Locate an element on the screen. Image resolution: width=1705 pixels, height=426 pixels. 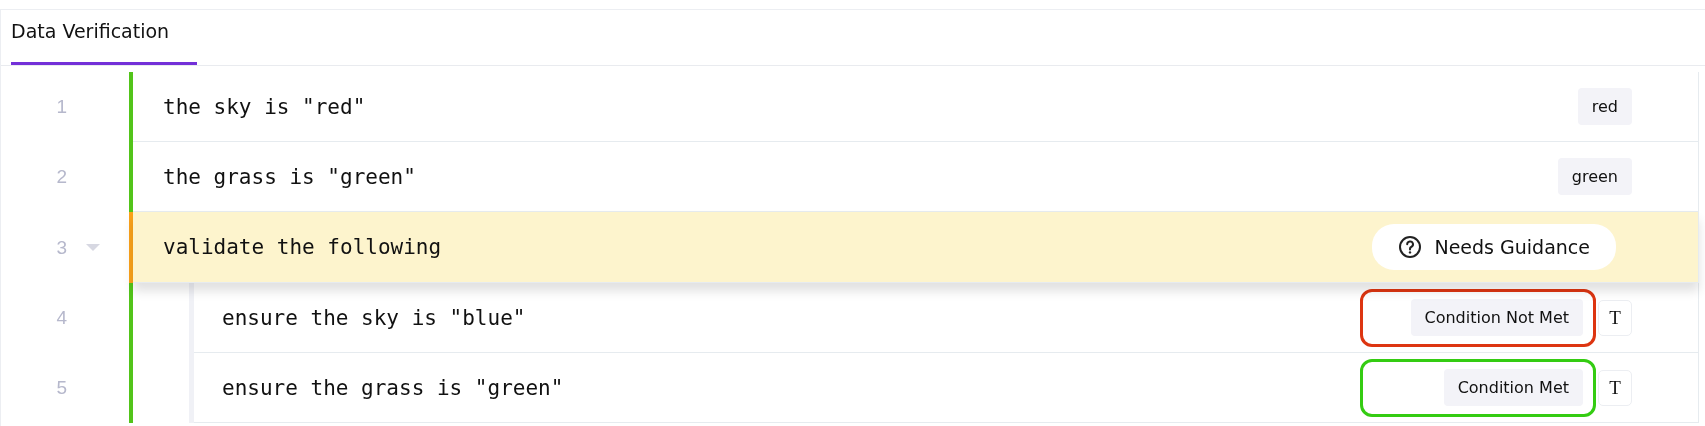
condition-tag: Condition Met is located at coordinates (1513, 387).